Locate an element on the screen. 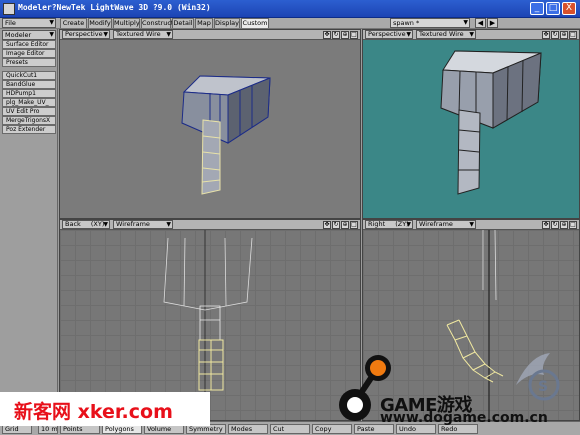  sidebar-item-presets: Presets is located at coordinates (29, 62).